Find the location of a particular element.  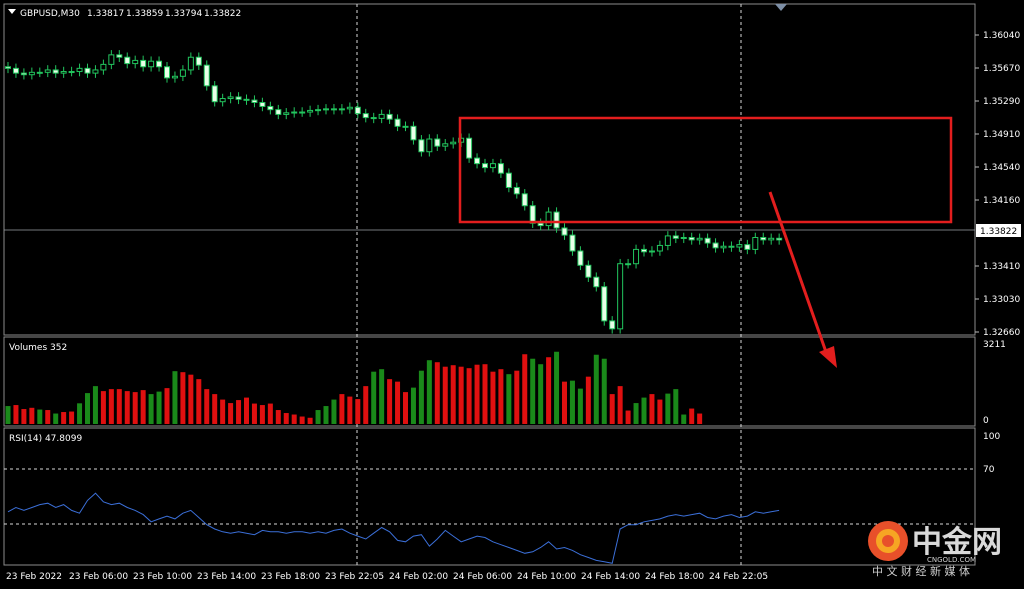

downtrend-arrow-head-icon is located at coordinates (828, 357).